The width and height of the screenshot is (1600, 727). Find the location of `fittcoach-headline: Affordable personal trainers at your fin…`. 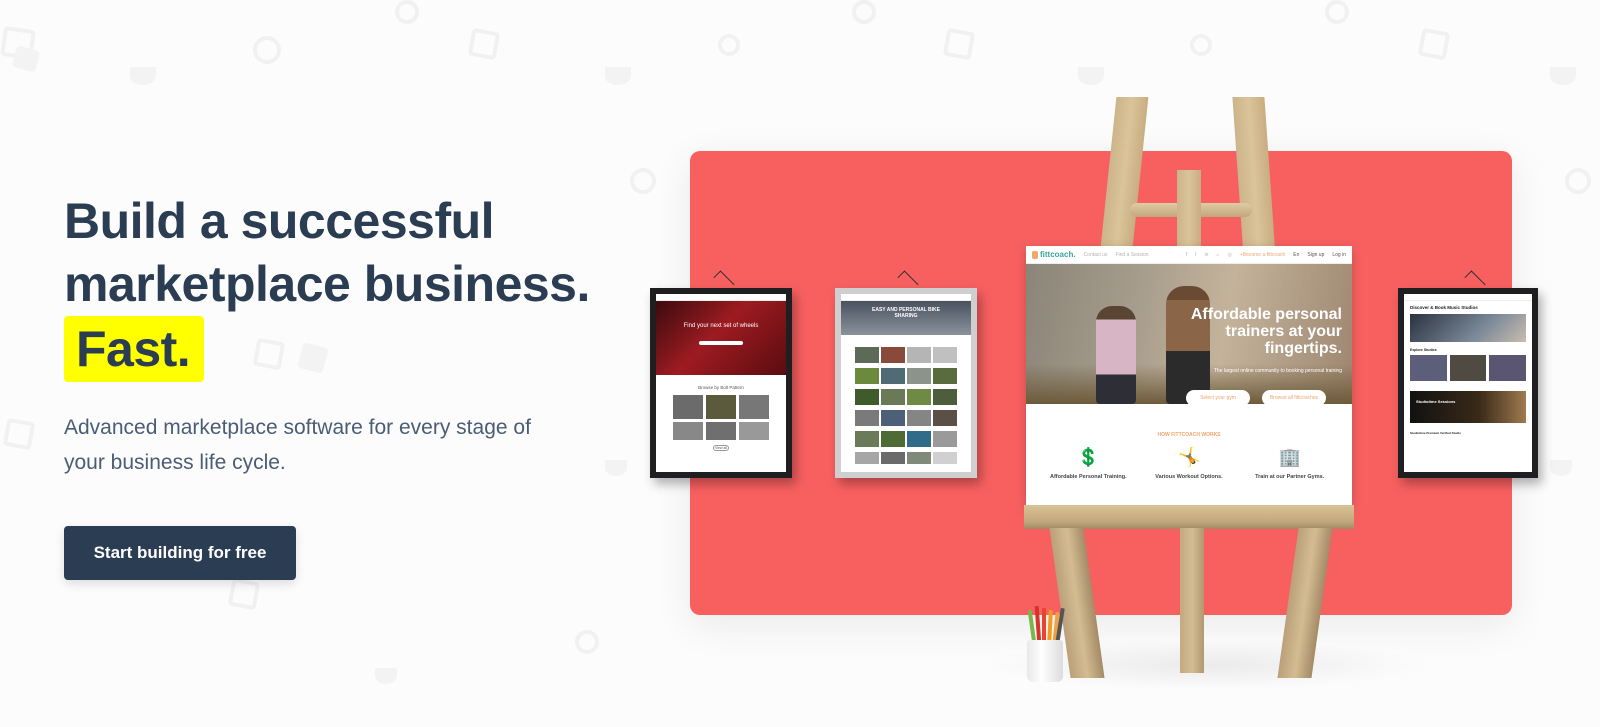

fittcoach-headline: Affordable personal trainers at your fin… is located at coordinates (1266, 331).